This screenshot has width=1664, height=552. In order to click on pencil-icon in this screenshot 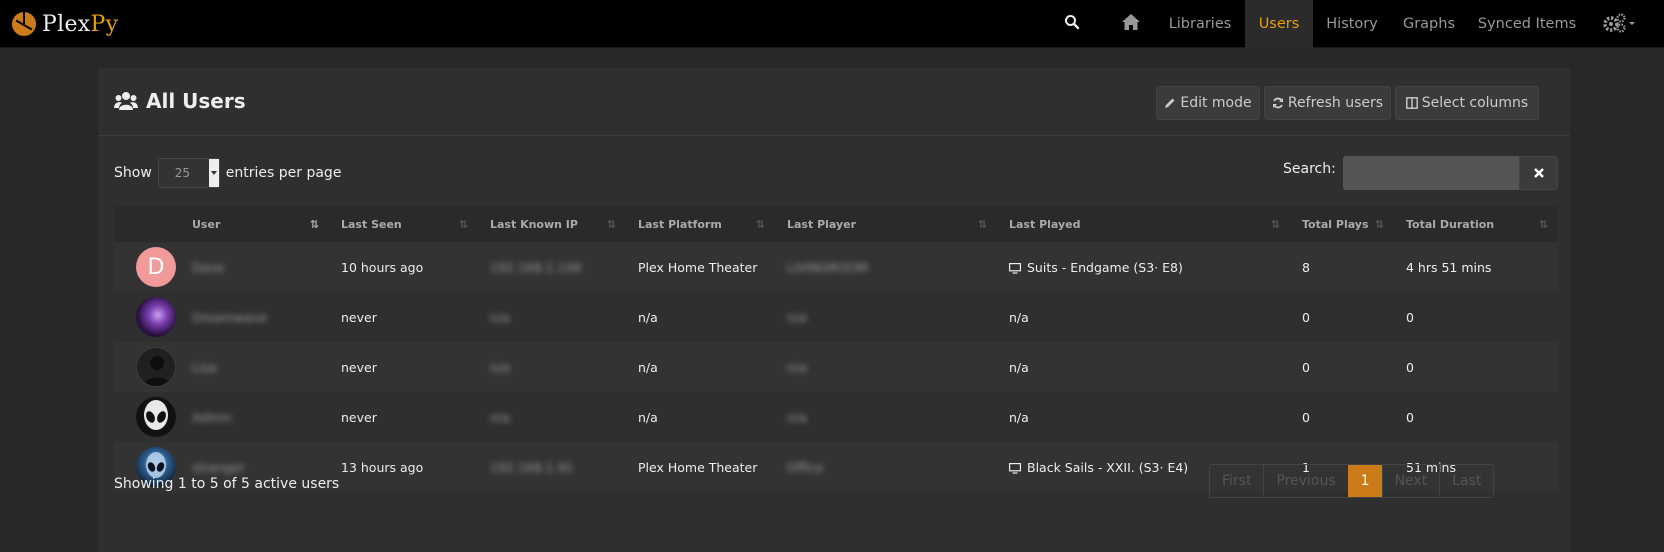, I will do `click(1170, 103)`.